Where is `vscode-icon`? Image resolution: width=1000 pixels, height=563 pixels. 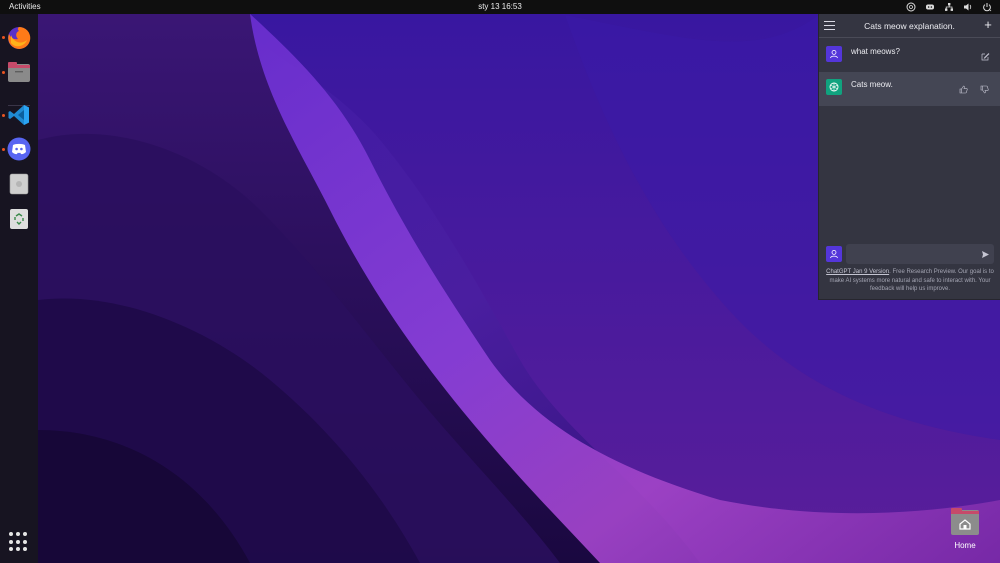 vscode-icon is located at coordinates (19, 115).